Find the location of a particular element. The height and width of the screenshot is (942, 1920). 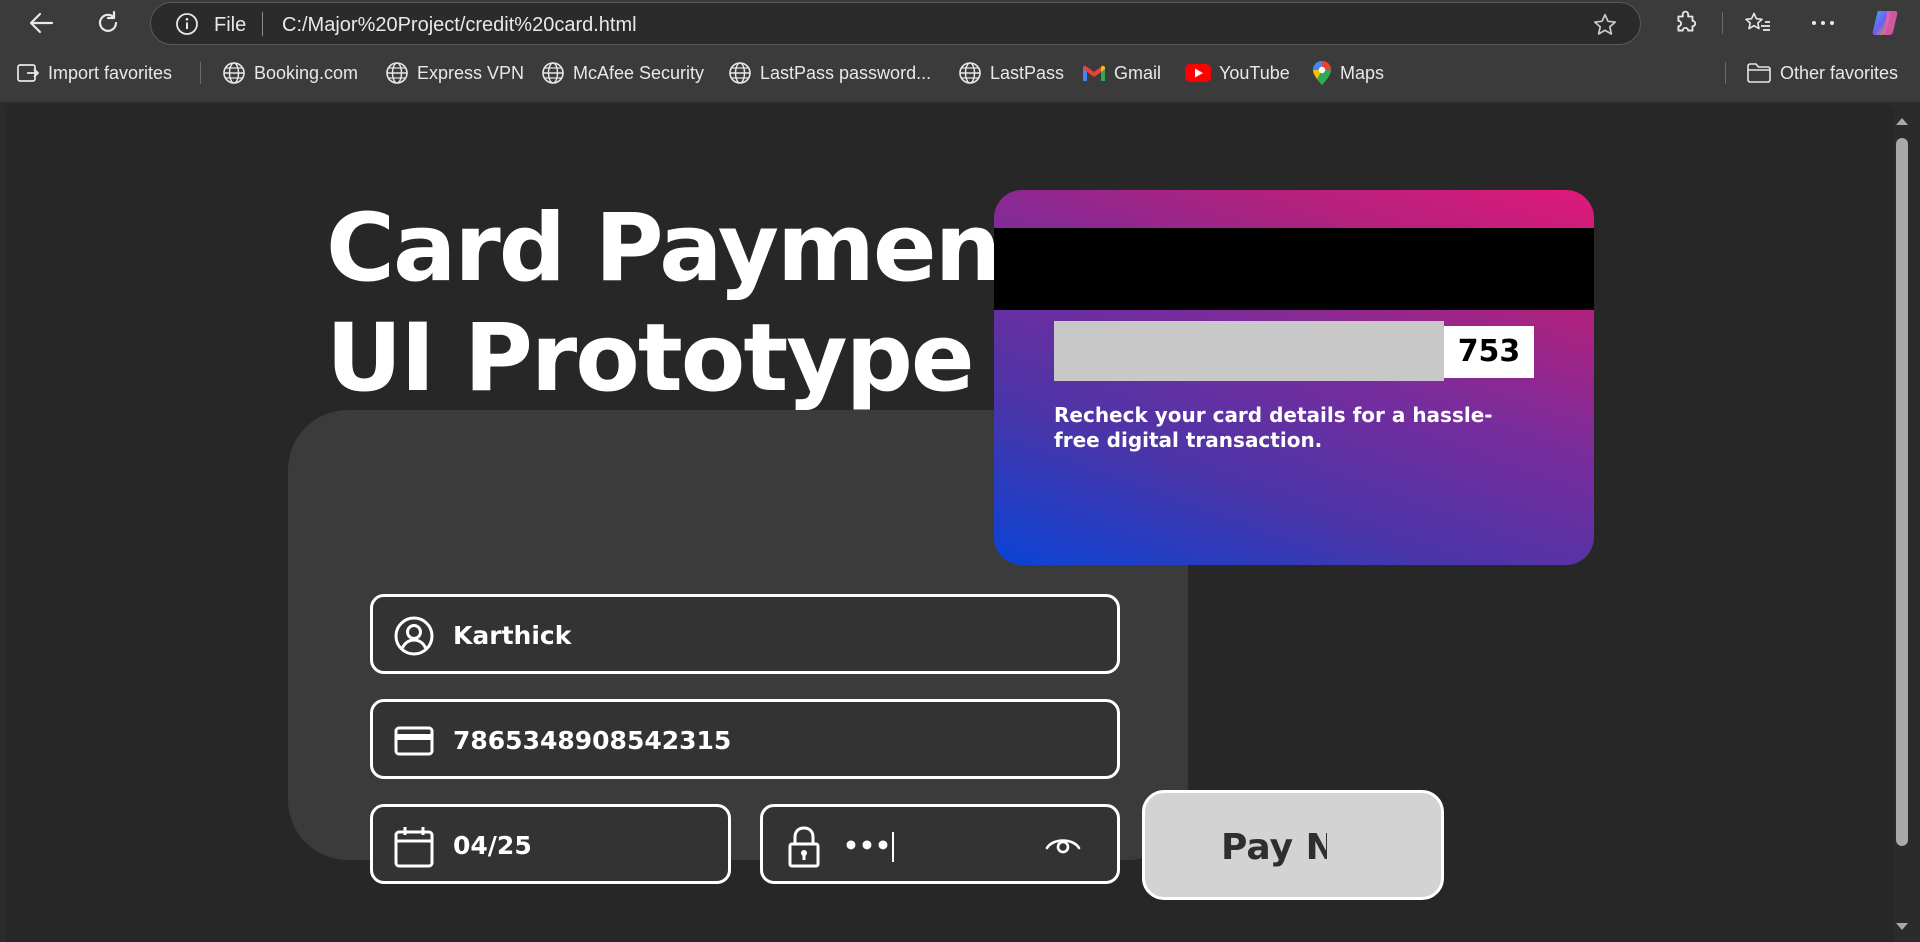

import-icon is located at coordinates (28, 73).